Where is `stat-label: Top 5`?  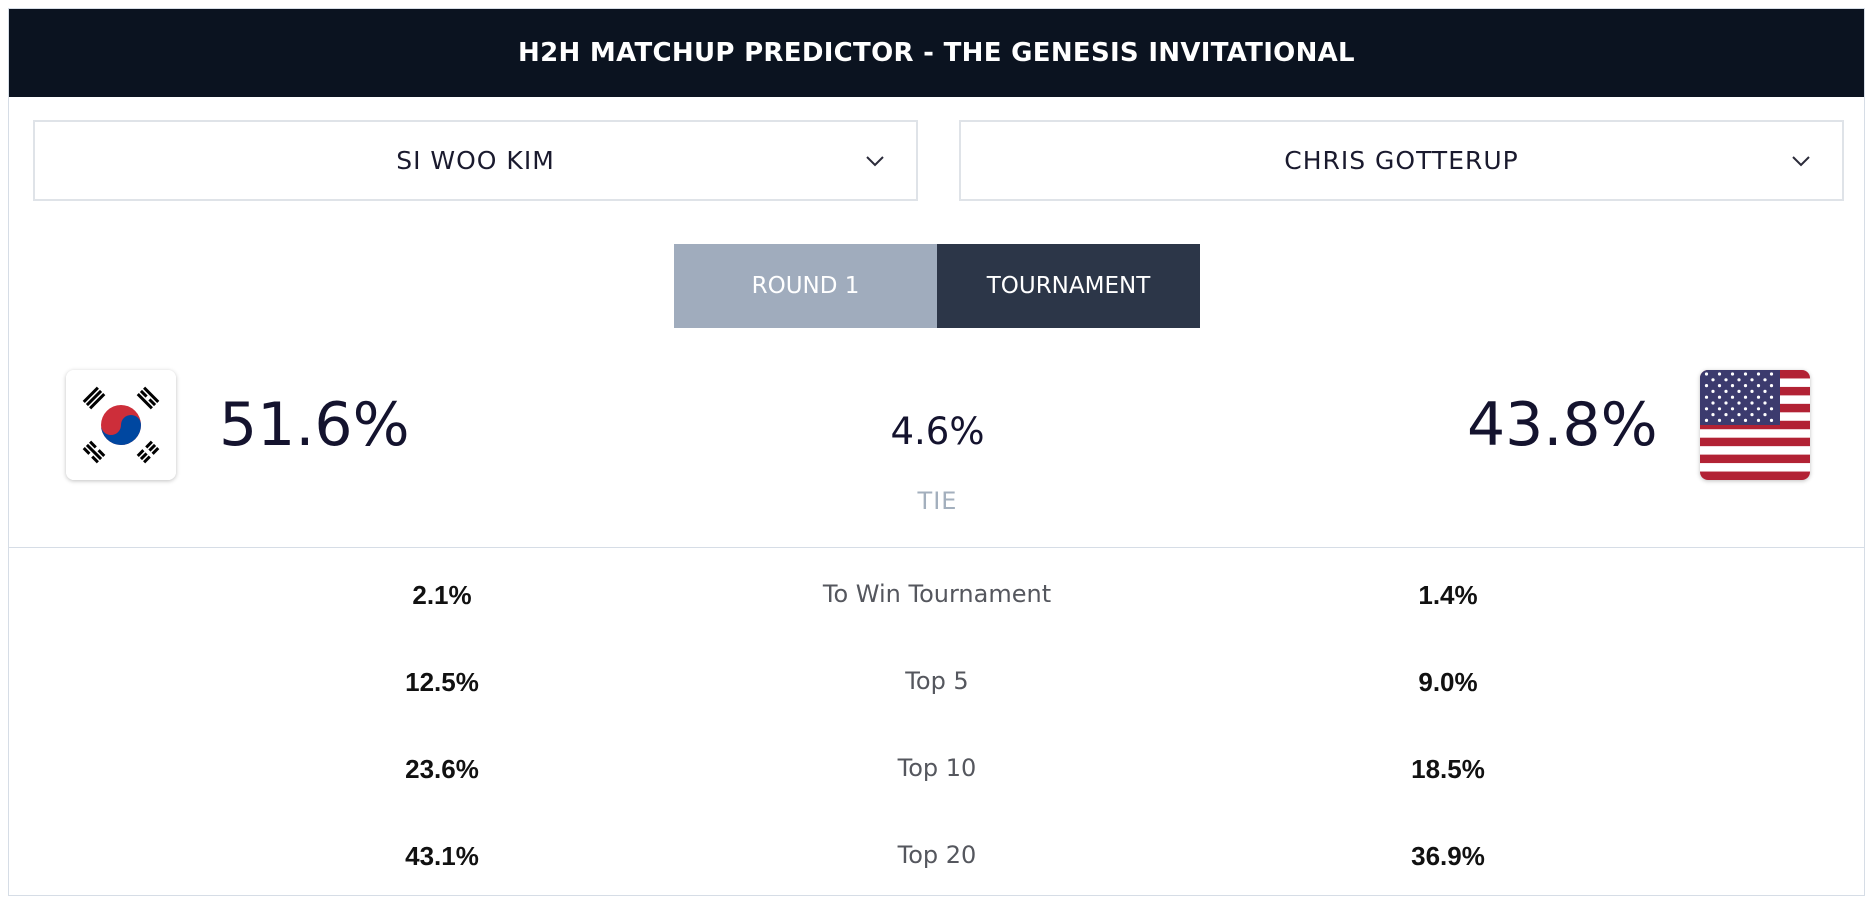 stat-label: Top 5 is located at coordinates (937, 681).